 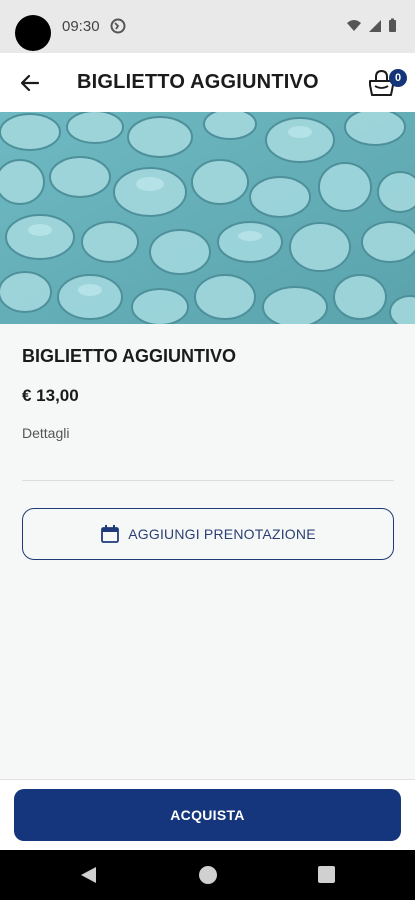 I want to click on status-icons, so click(x=371, y=25).